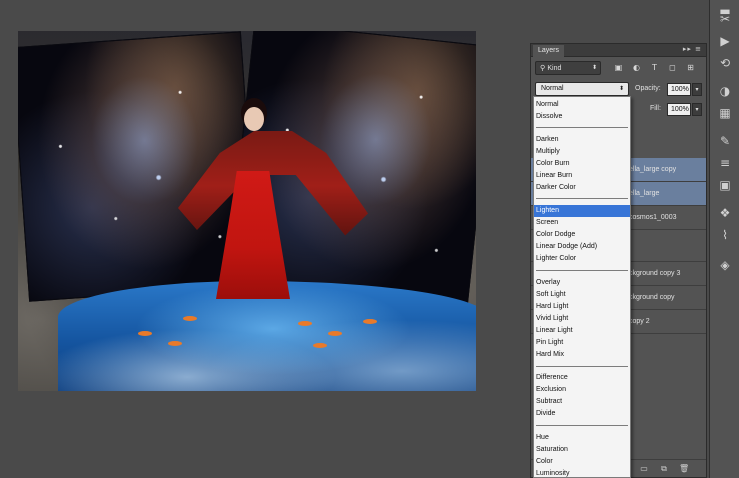 The width and height of the screenshot is (739, 478). I want to click on brush-icon: ✎, so click(725, 141).